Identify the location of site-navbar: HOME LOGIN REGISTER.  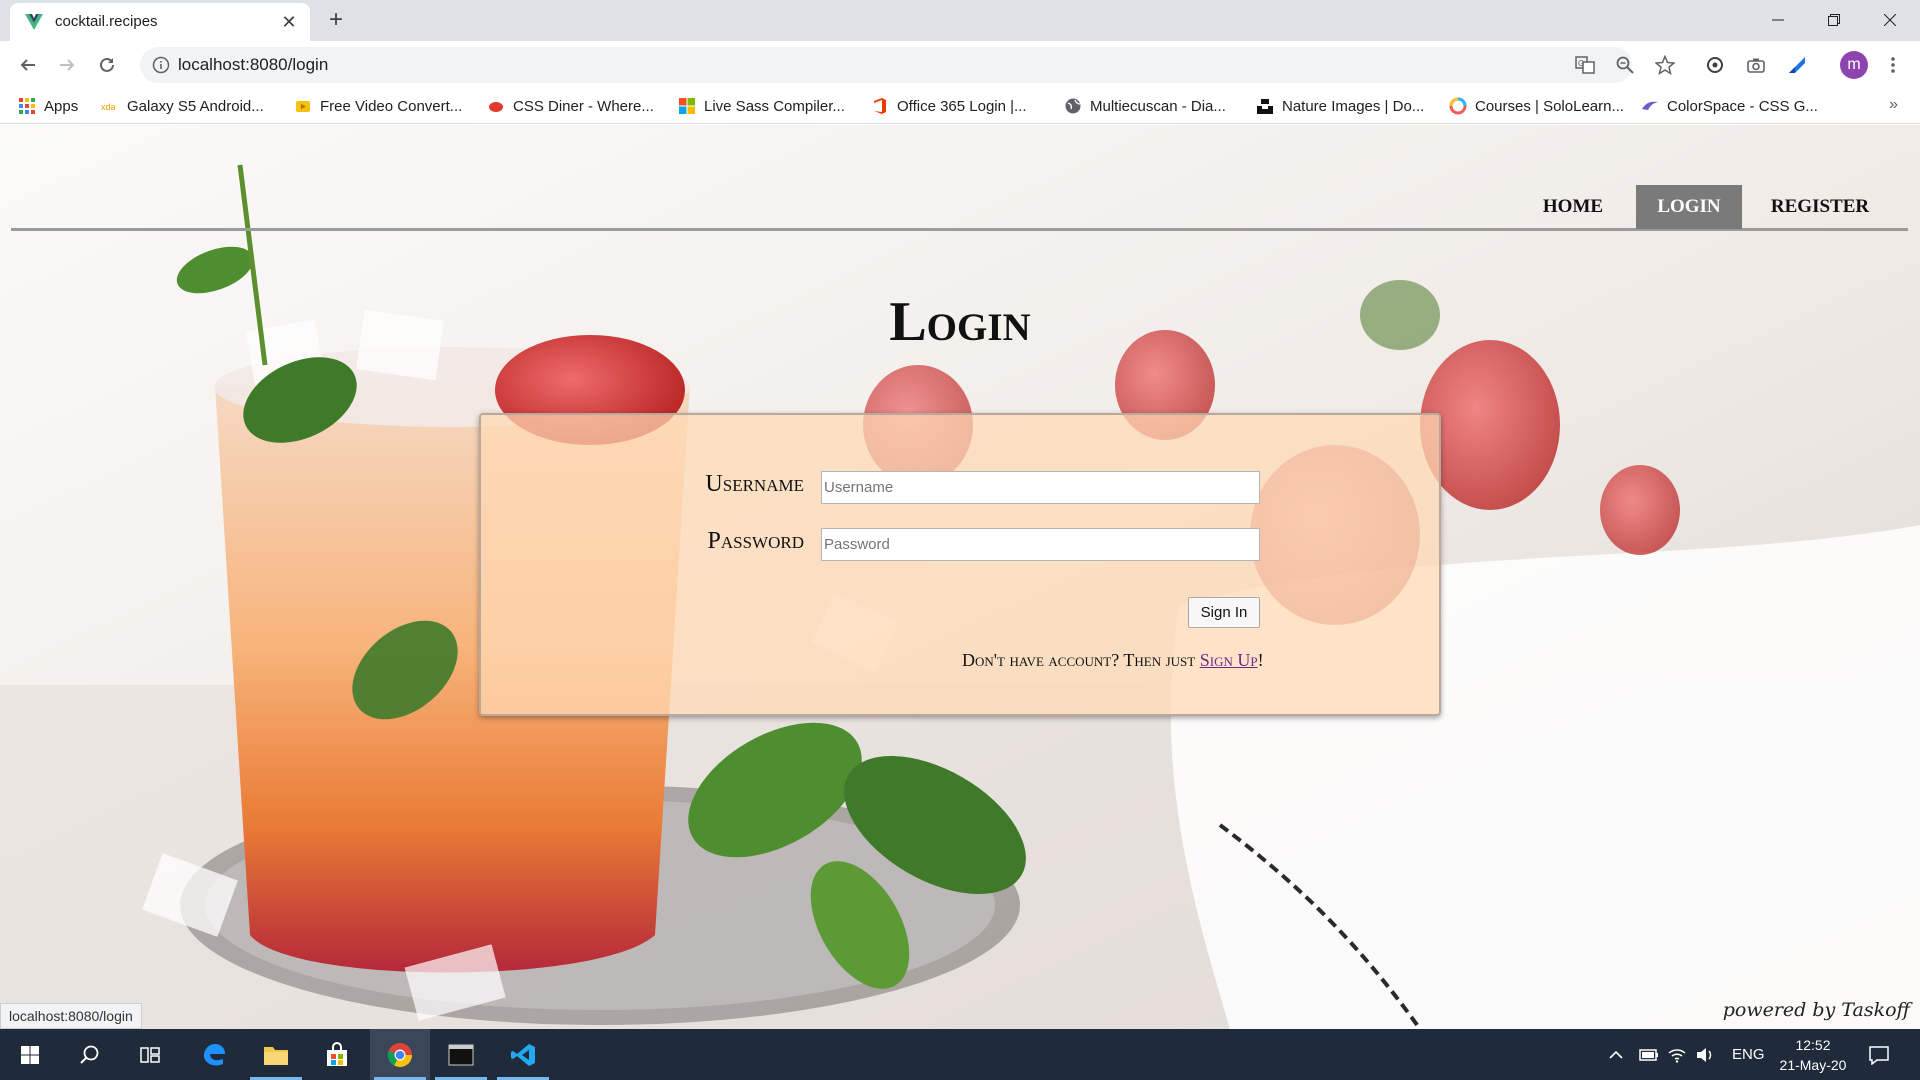
(959, 178).